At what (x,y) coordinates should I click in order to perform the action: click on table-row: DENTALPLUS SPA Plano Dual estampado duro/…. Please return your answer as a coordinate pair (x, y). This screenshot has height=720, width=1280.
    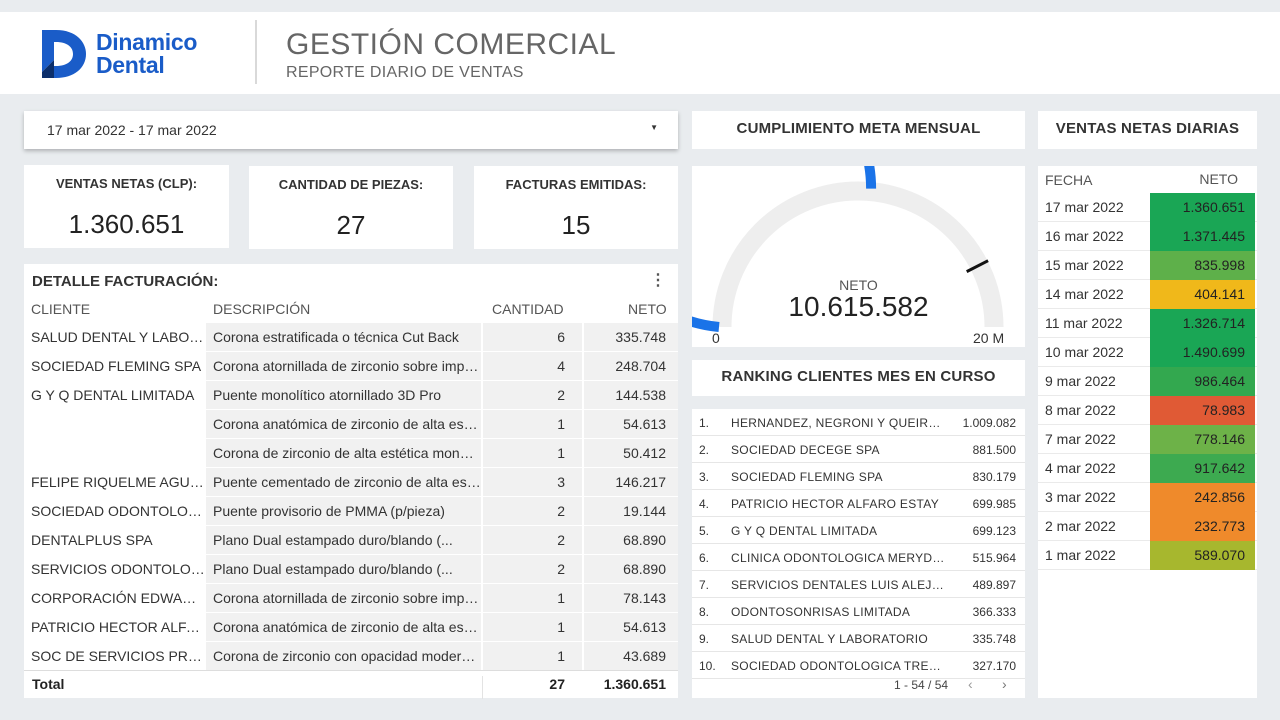
    Looking at the image, I should click on (351, 540).